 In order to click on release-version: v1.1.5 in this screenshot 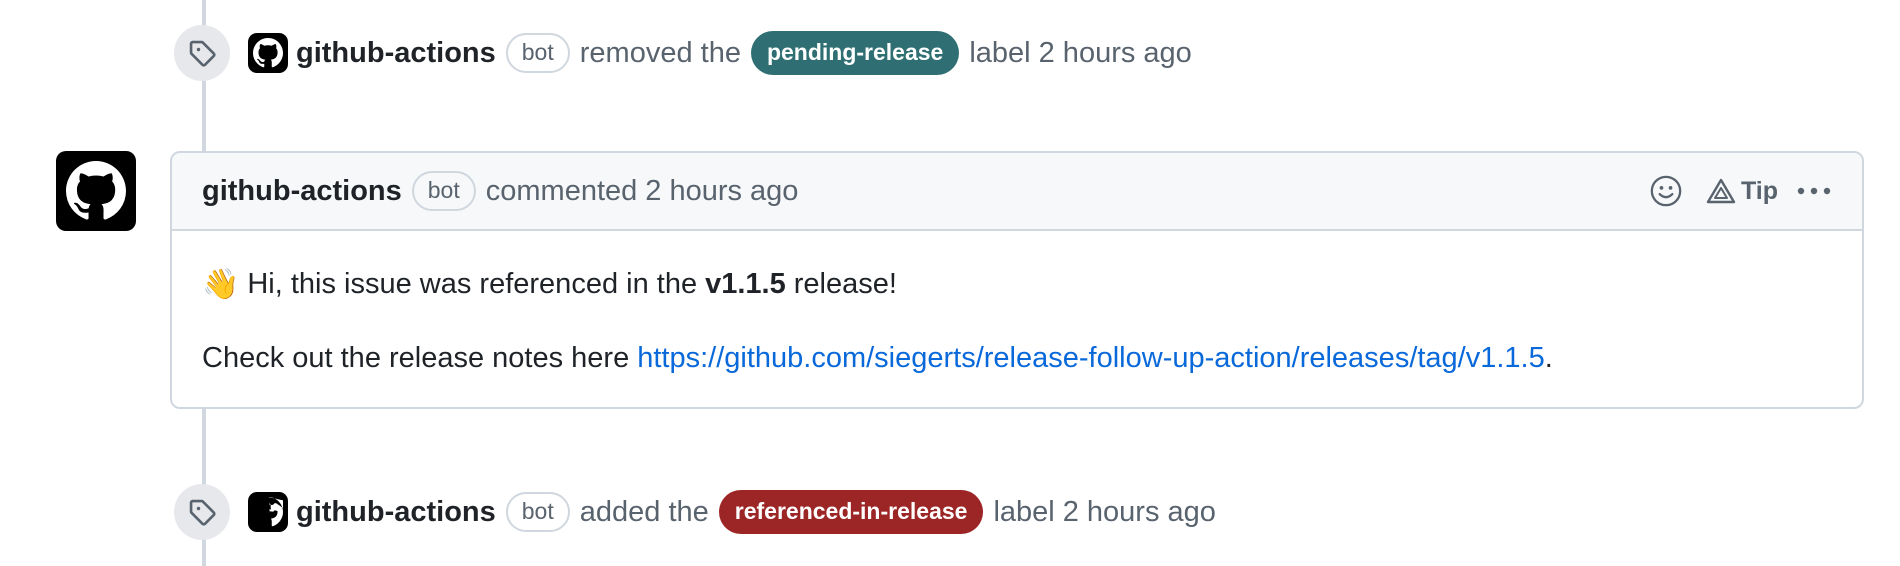, I will do `click(745, 283)`.